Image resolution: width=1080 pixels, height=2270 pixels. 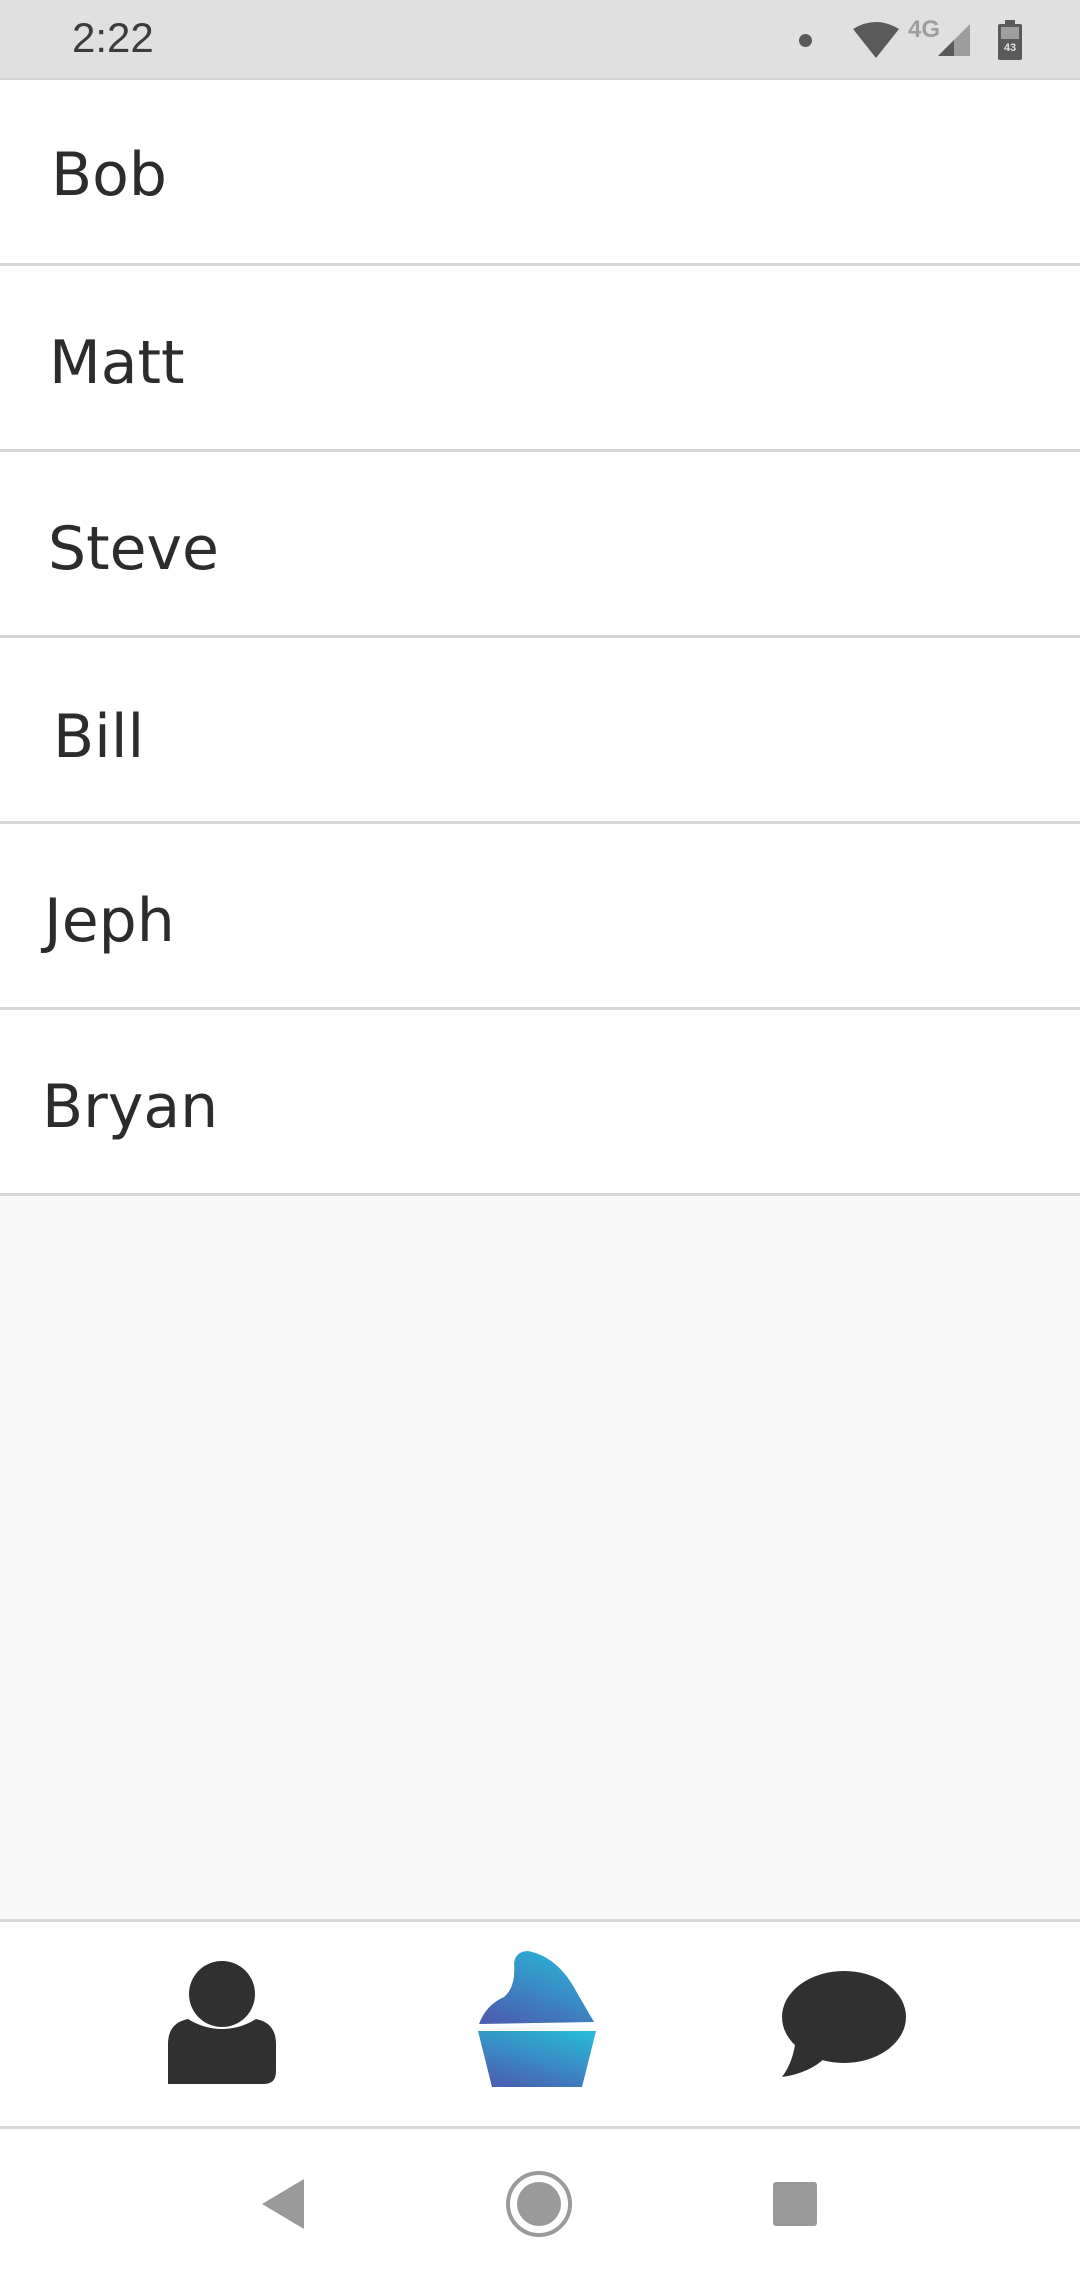 I want to click on contact-name: Bryan, so click(x=130, y=1107).